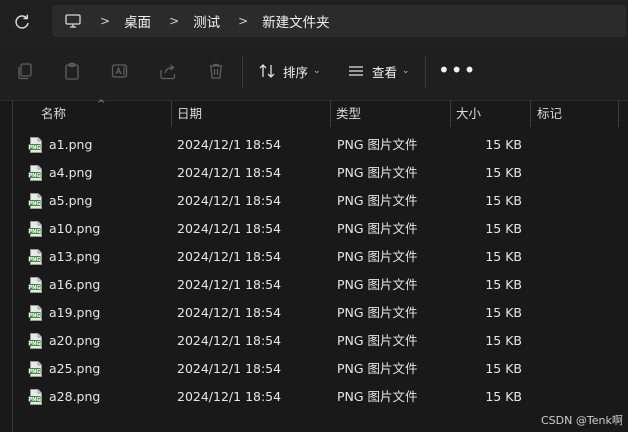  I want to click on column-header-size: 大小, so click(468, 114).